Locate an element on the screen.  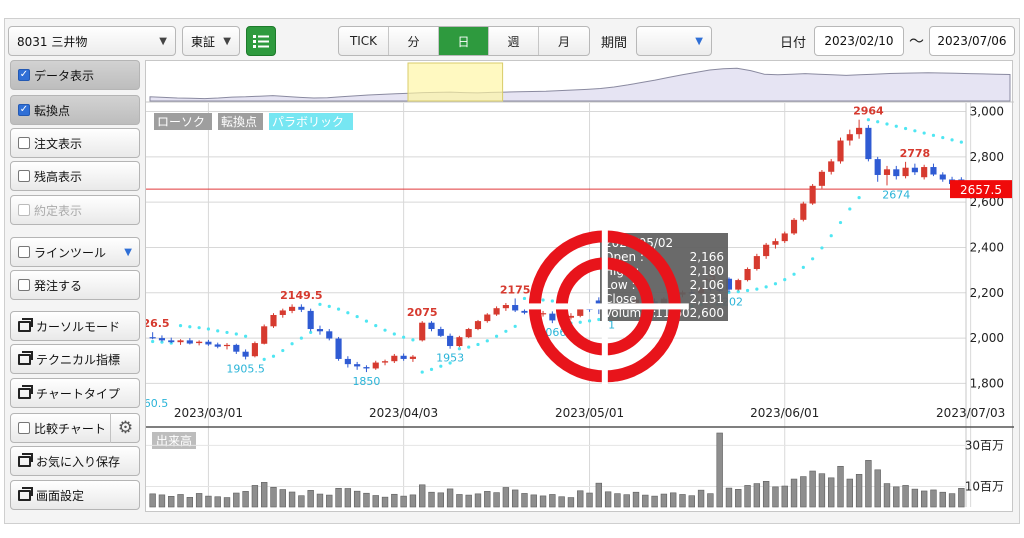
tab-tick: TICK is located at coordinates (364, 41).